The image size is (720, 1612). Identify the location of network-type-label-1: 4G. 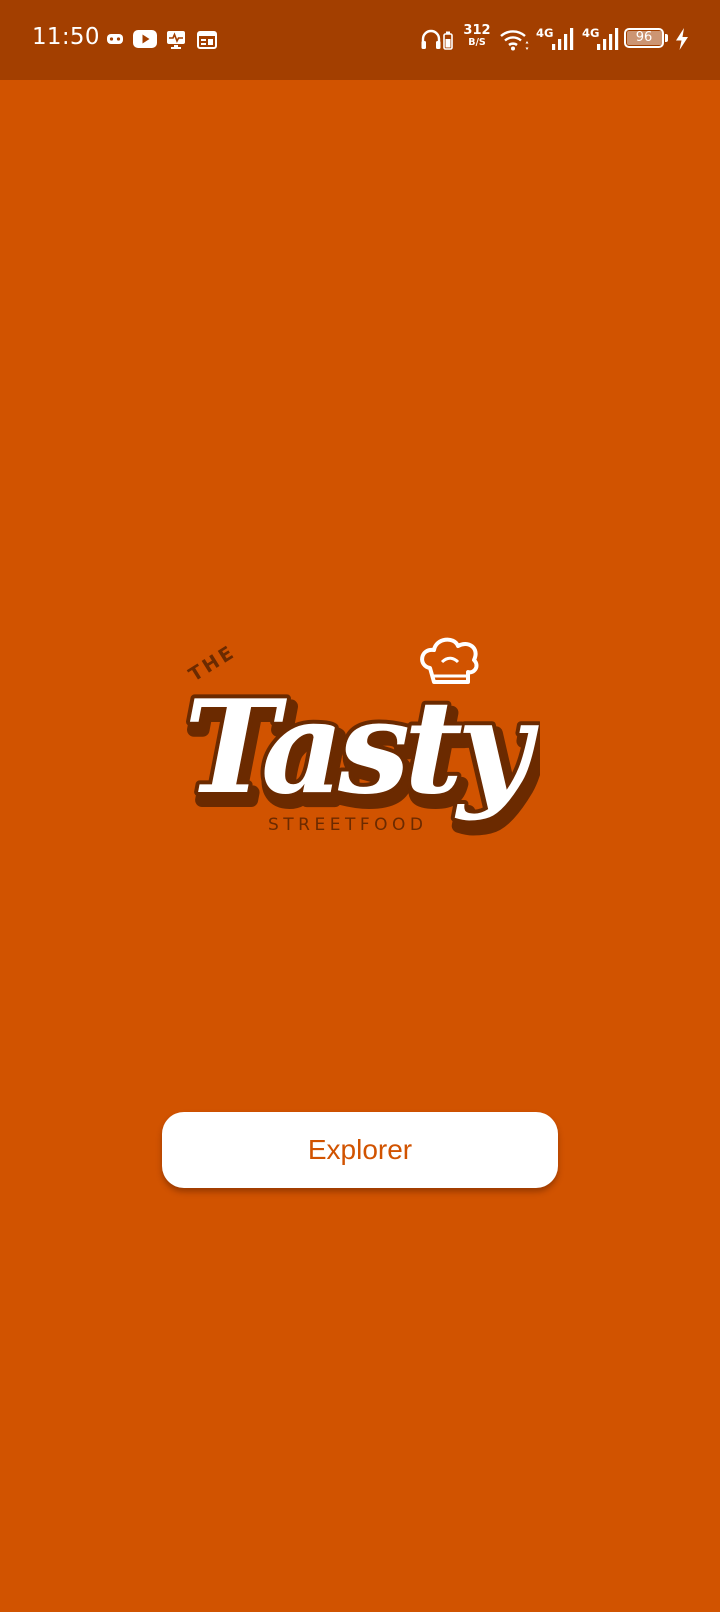
(545, 33).